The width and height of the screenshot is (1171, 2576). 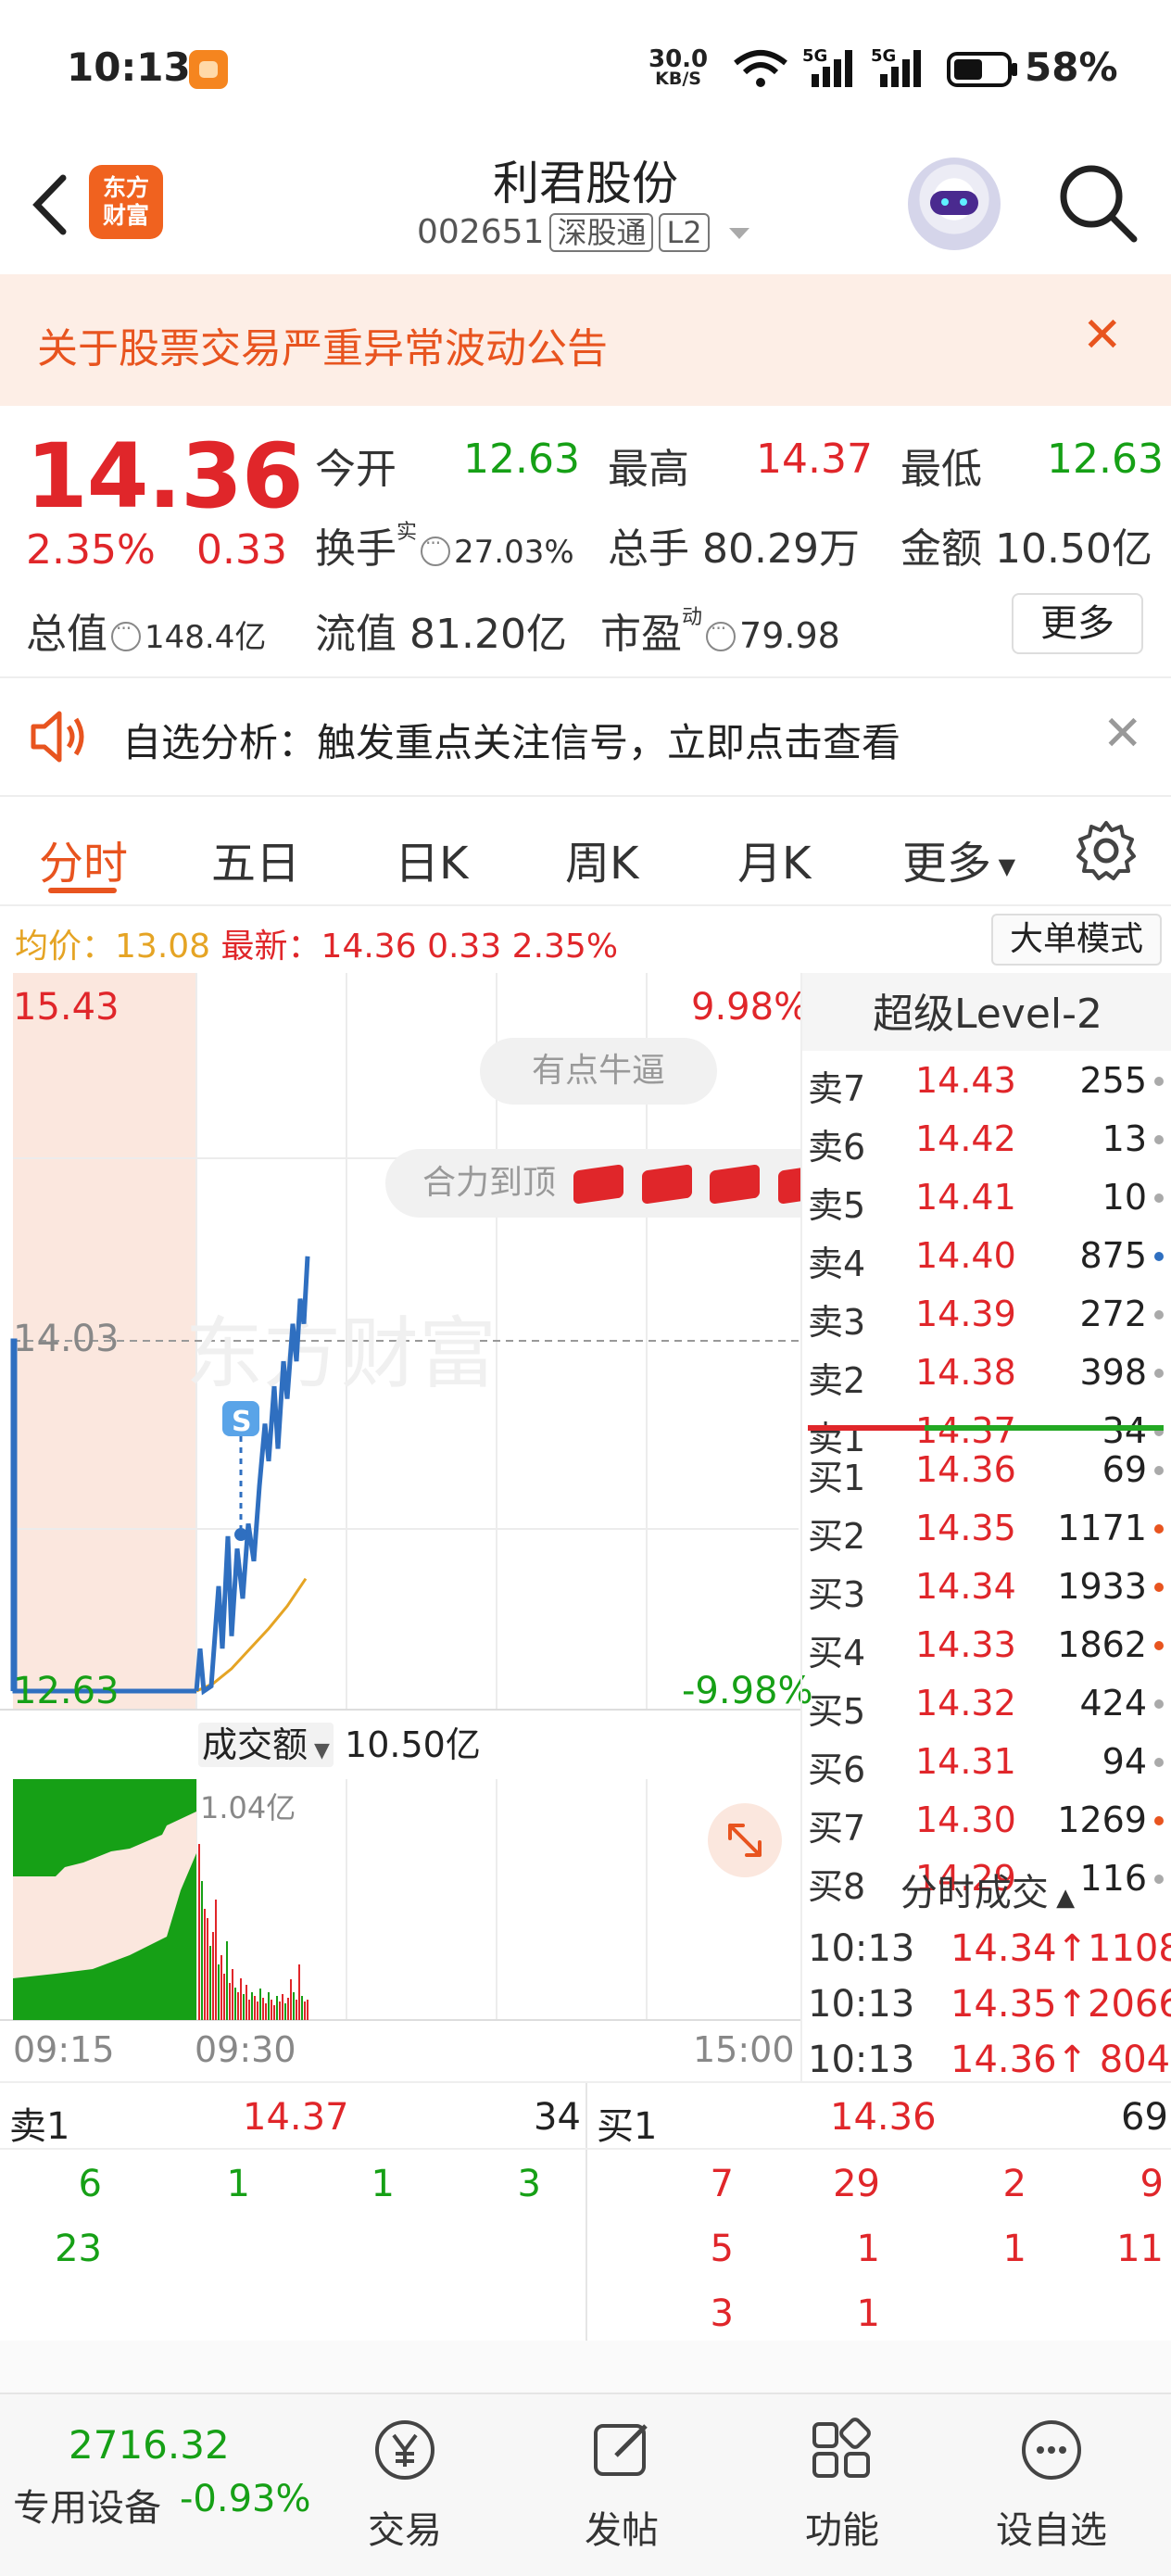 I want to click on bid-row: 买5 14.32 424, so click(x=987, y=1704).